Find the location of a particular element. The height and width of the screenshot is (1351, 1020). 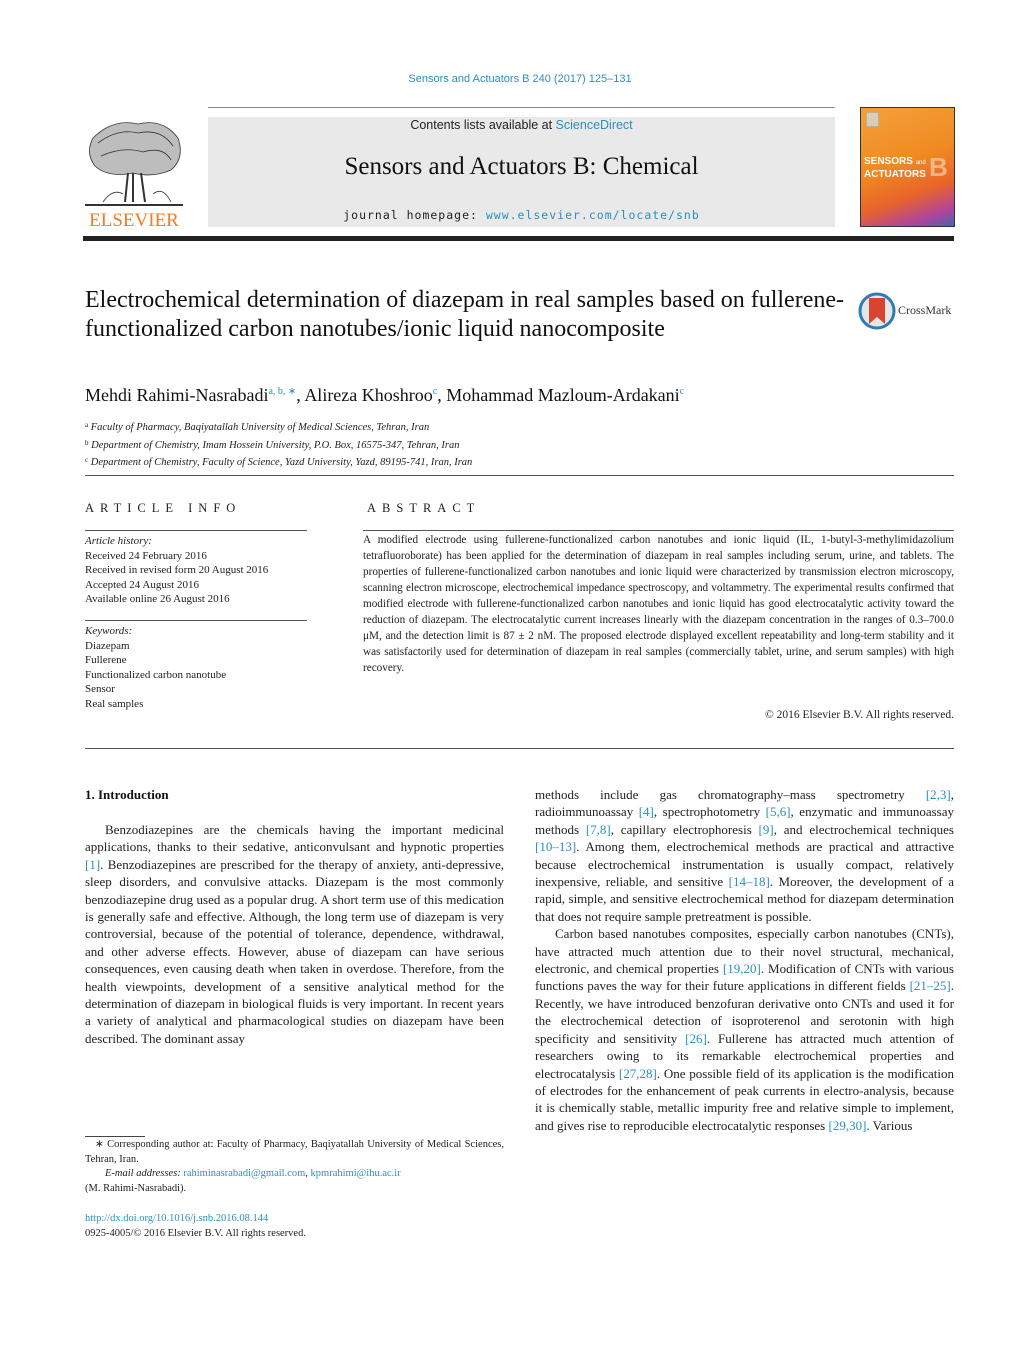

homepage-link: www.elsevier.com/locate/snb is located at coordinates (593, 215).